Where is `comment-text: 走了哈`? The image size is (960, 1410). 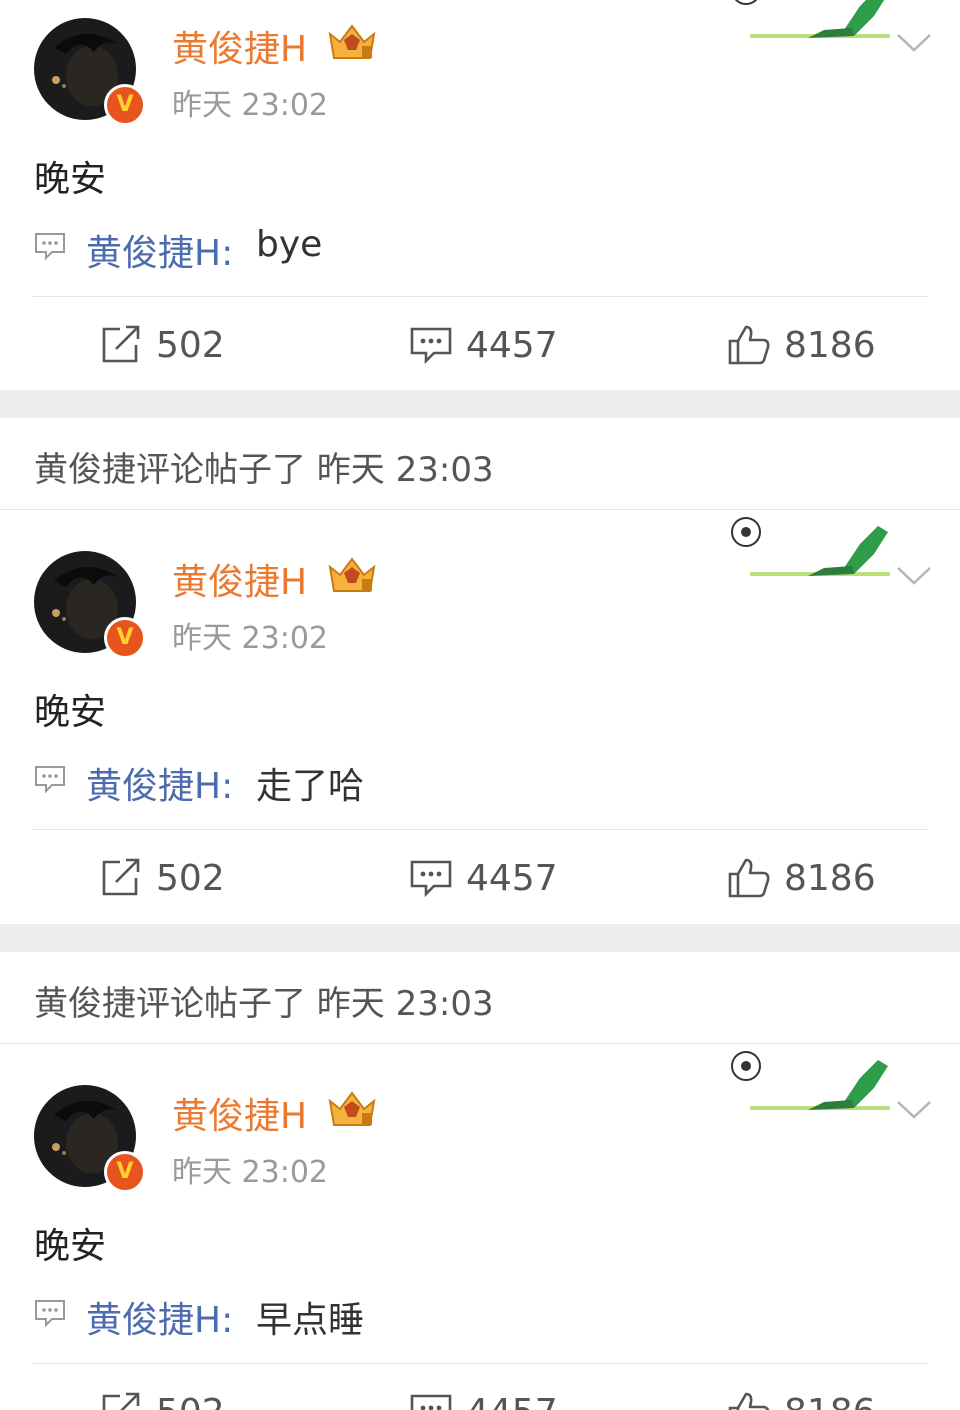
comment-text: 走了哈 is located at coordinates (310, 786).